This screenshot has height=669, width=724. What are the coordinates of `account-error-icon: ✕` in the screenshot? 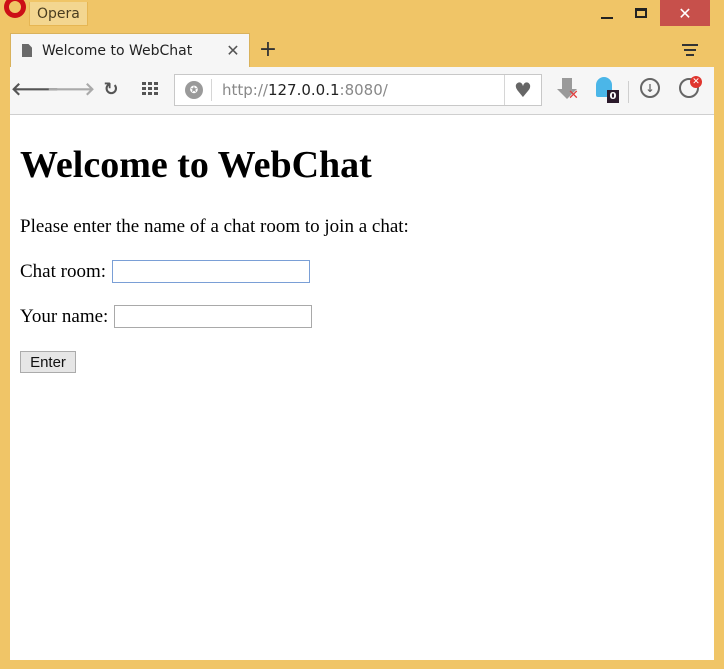 It's located at (696, 82).